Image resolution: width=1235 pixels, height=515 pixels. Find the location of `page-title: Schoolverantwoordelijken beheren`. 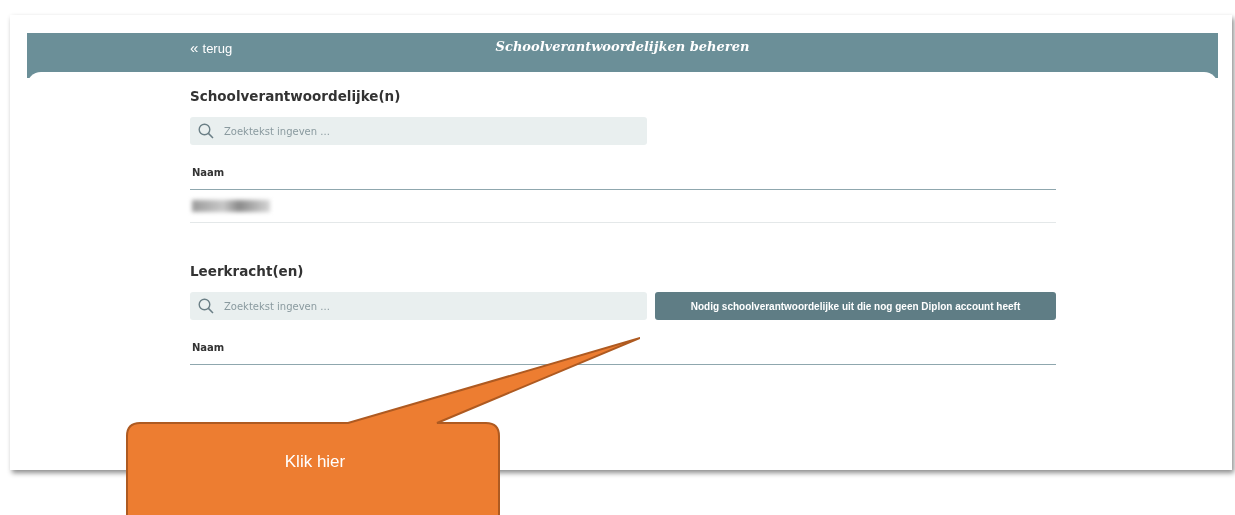

page-title: Schoolverantwoordelijken beheren is located at coordinates (622, 46).